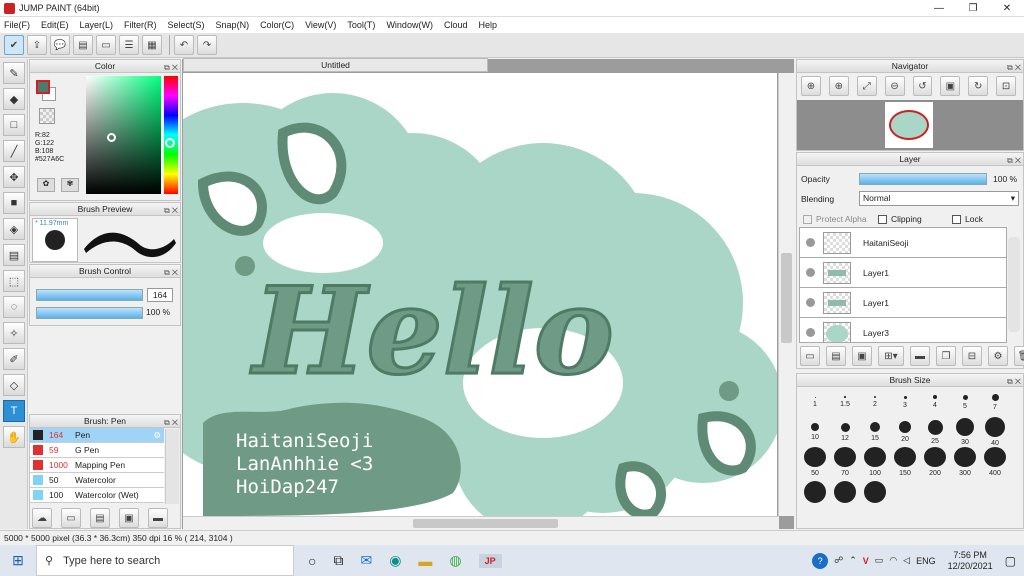 This screenshot has height=576, width=1024. I want to click on layout-icon: ▦, so click(152, 45).